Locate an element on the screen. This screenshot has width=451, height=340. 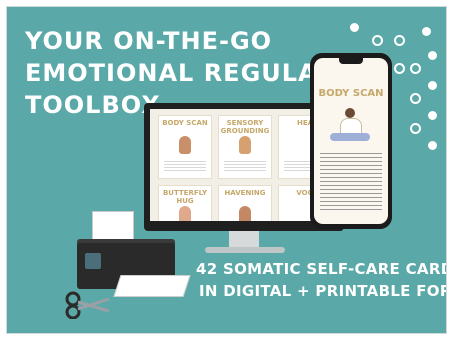
phone-screen: BODY SCAN is located at coordinates (351, 141).